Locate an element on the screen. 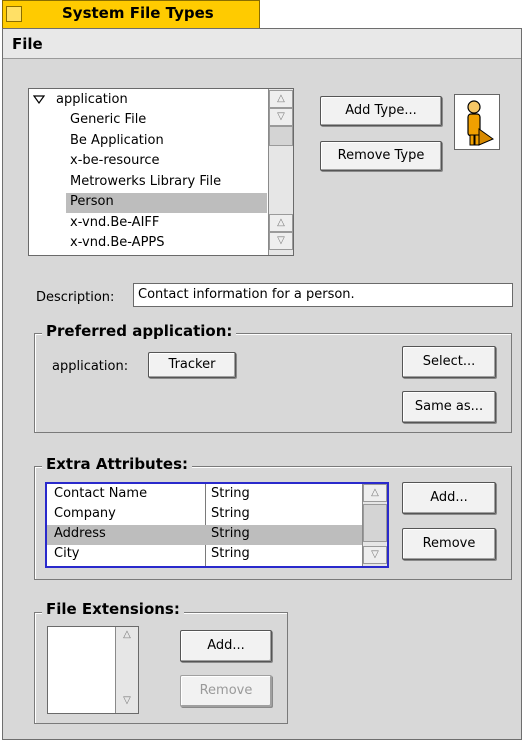 Image resolution: width=525 pixels, height=740 pixels. attribute-name: Address is located at coordinates (80, 533).